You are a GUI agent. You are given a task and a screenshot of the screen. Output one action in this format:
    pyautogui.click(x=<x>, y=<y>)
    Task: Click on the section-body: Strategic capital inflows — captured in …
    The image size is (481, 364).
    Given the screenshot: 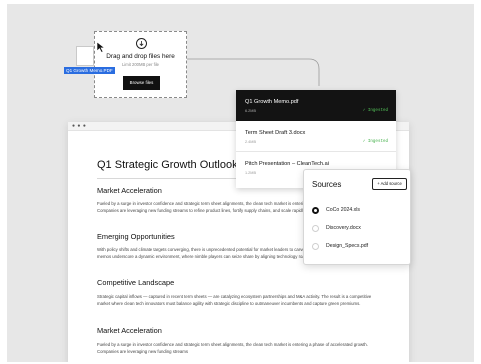 What is the action you would take?
    pyautogui.click(x=234, y=300)
    